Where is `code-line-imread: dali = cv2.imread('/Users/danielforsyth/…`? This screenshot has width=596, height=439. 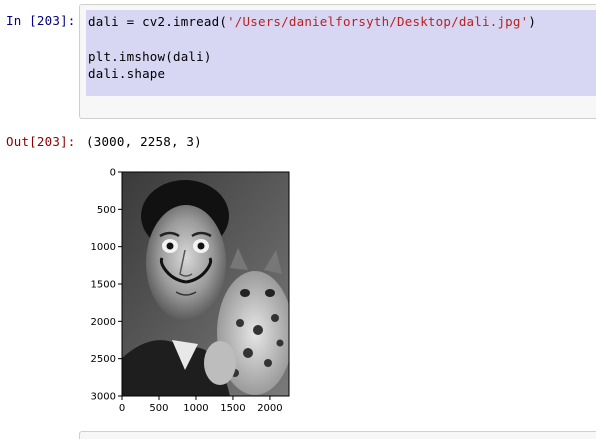
code-line-imread: dali = cv2.imread('/Users/danielforsyth/… is located at coordinates (312, 21).